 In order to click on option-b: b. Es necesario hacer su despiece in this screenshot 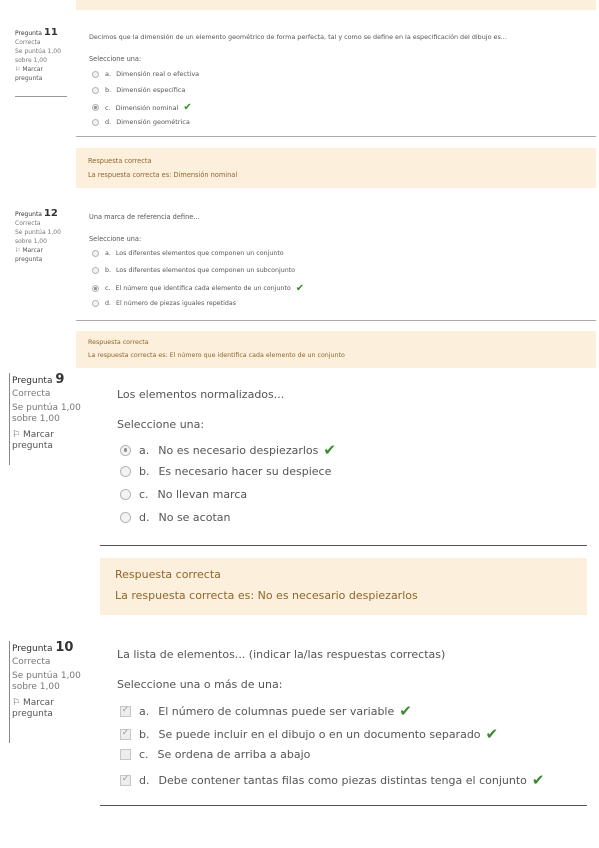, I will do `click(225, 471)`.